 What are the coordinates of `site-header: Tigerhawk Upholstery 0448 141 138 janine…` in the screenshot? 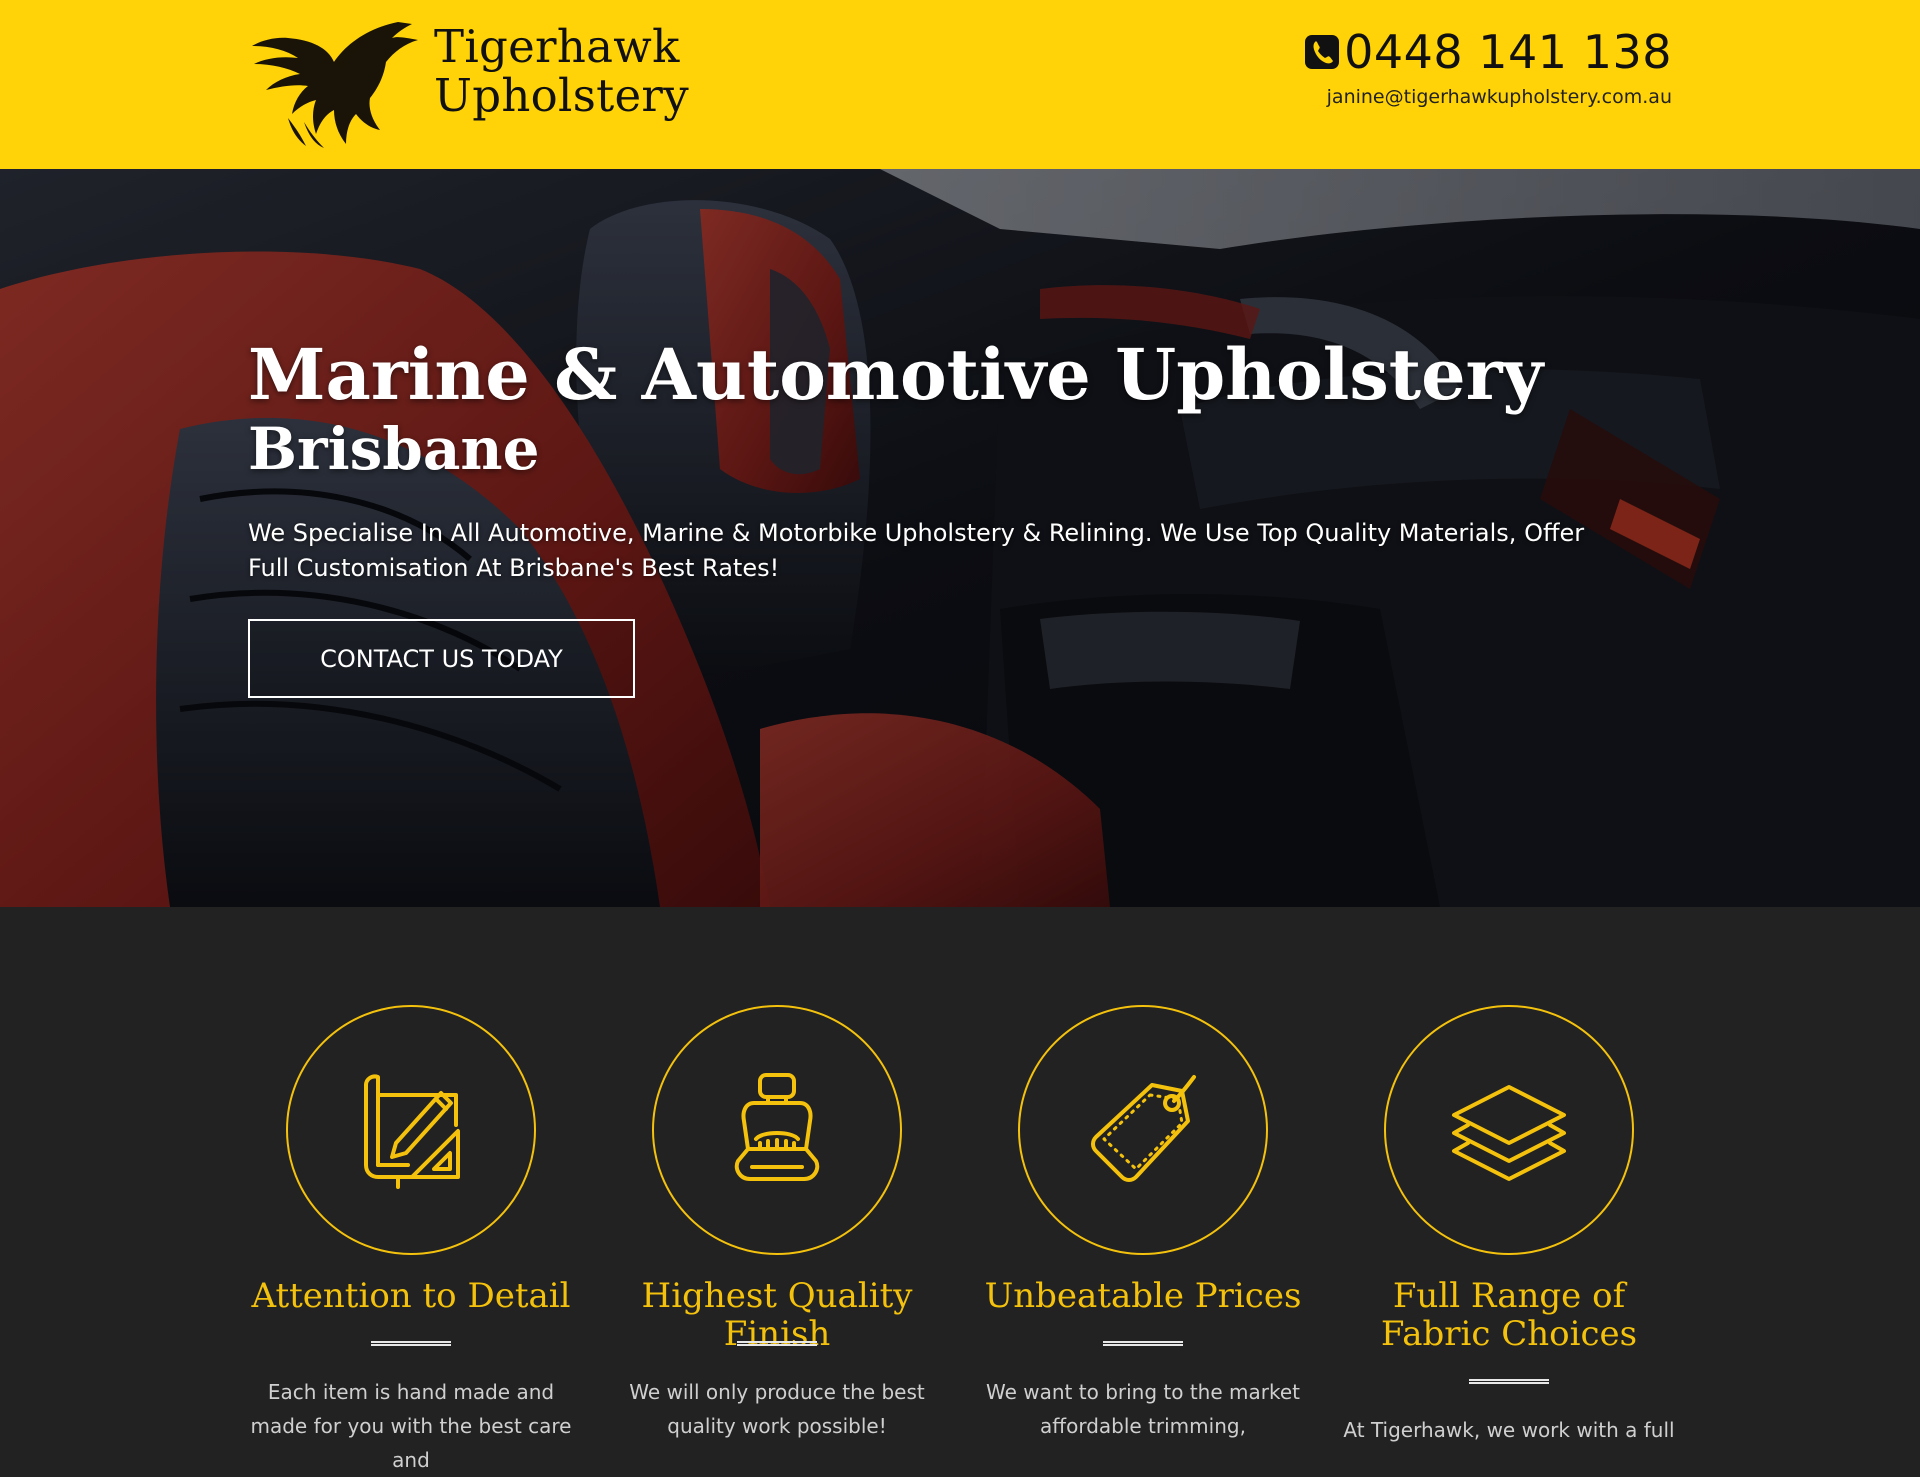 It's located at (960, 84).